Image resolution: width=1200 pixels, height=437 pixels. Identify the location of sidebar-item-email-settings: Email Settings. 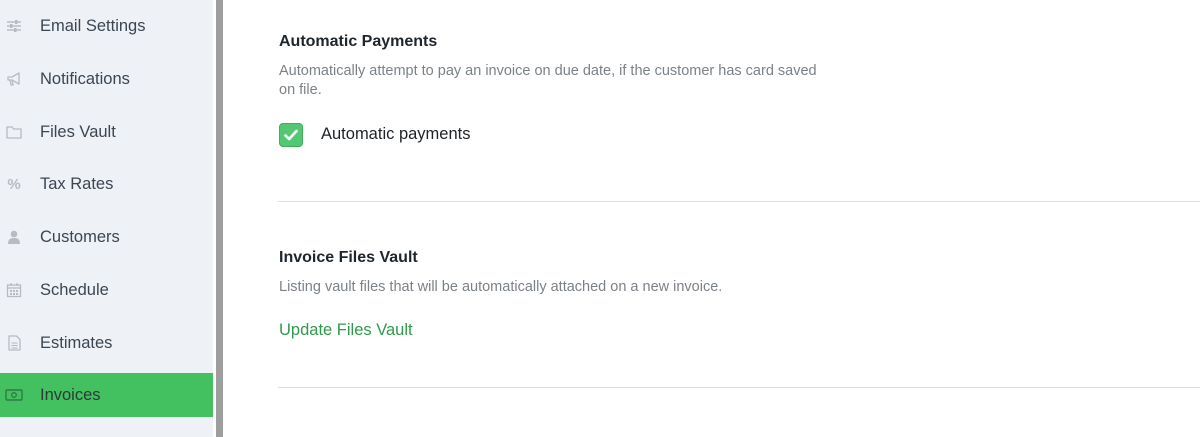
(106, 26).